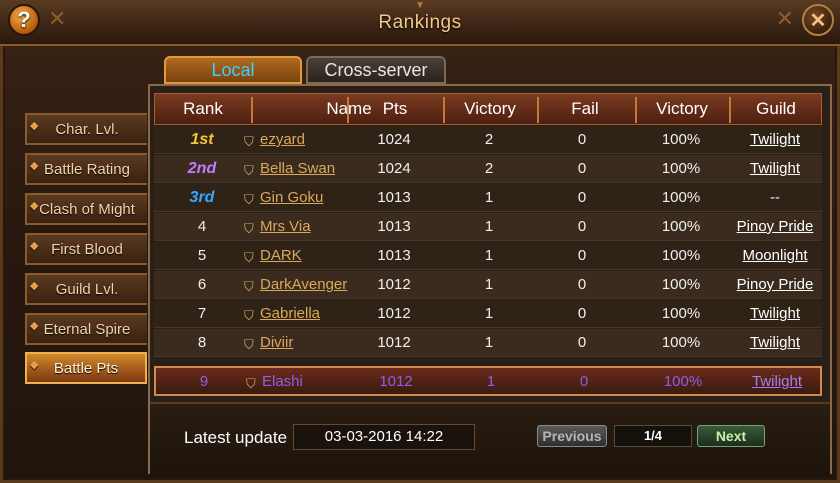  I want to click on table-row: 1st ⛉ ezyard 1024 2 0 100% Twilight, so click(488, 140).